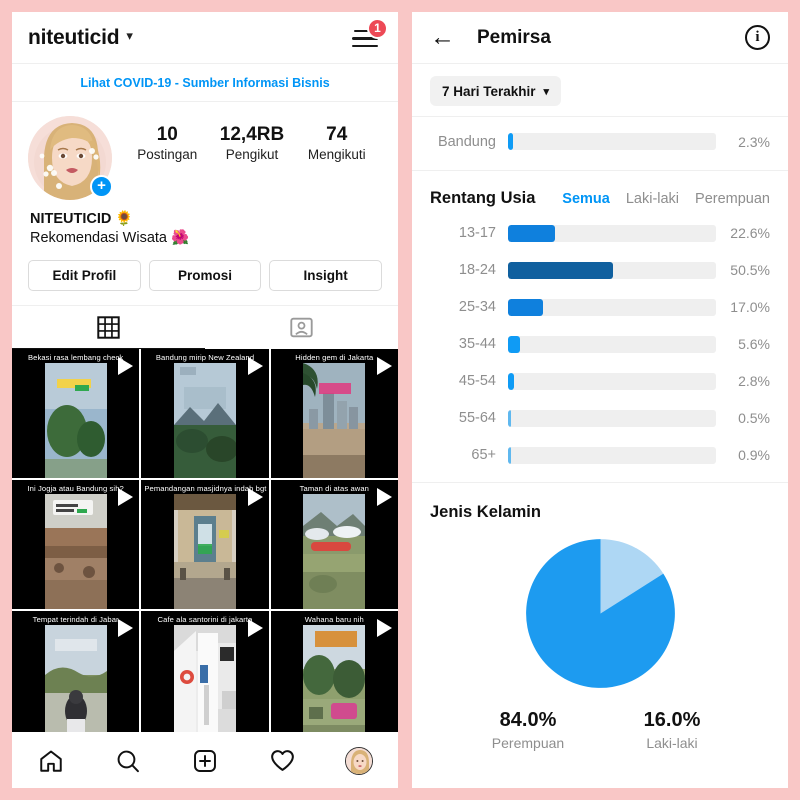  I want to click on stat-following: 74 Mengikuti, so click(337, 143).